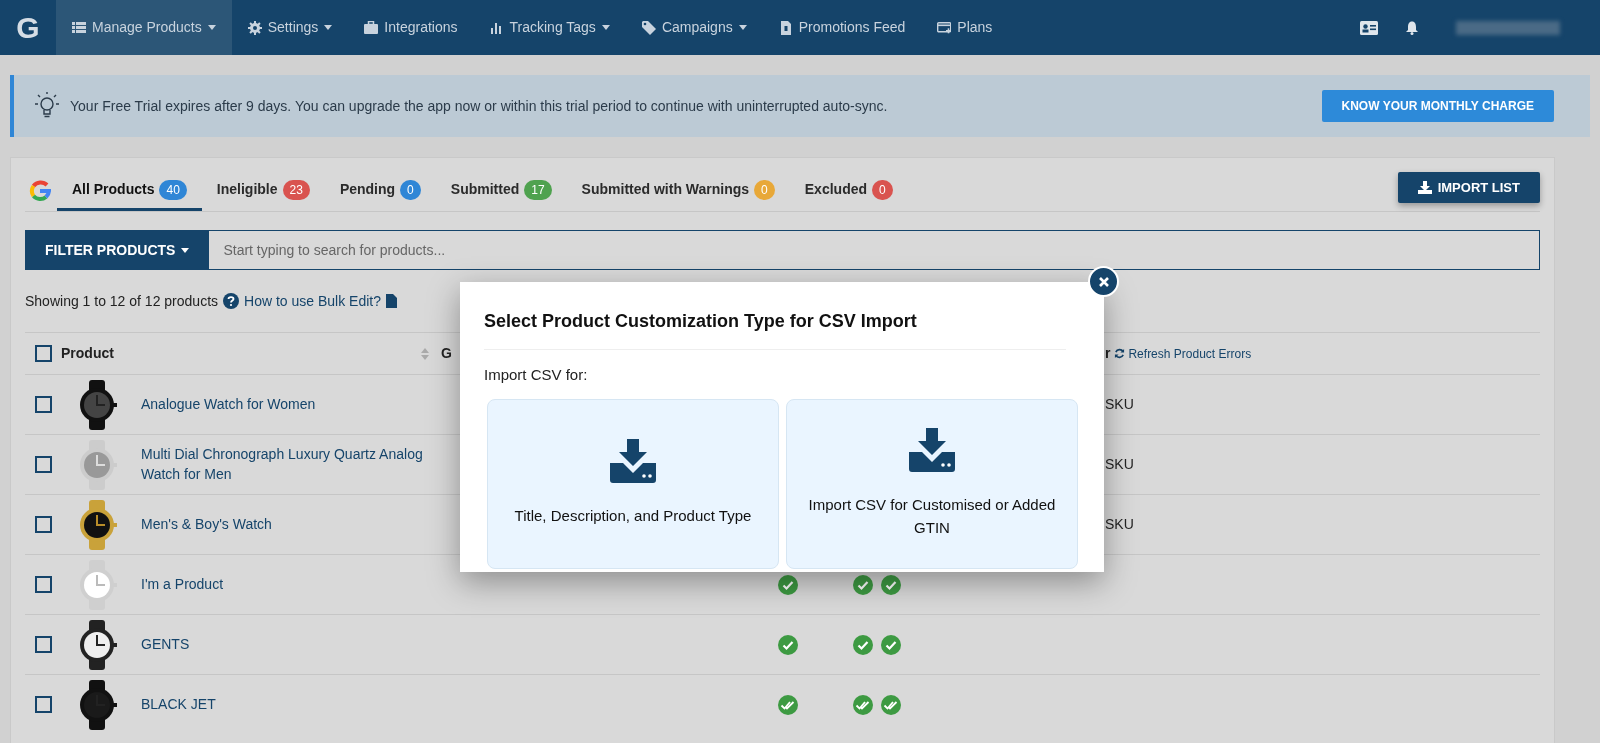 This screenshot has height=743, width=1600. I want to click on refresh-icon, so click(1120, 353).